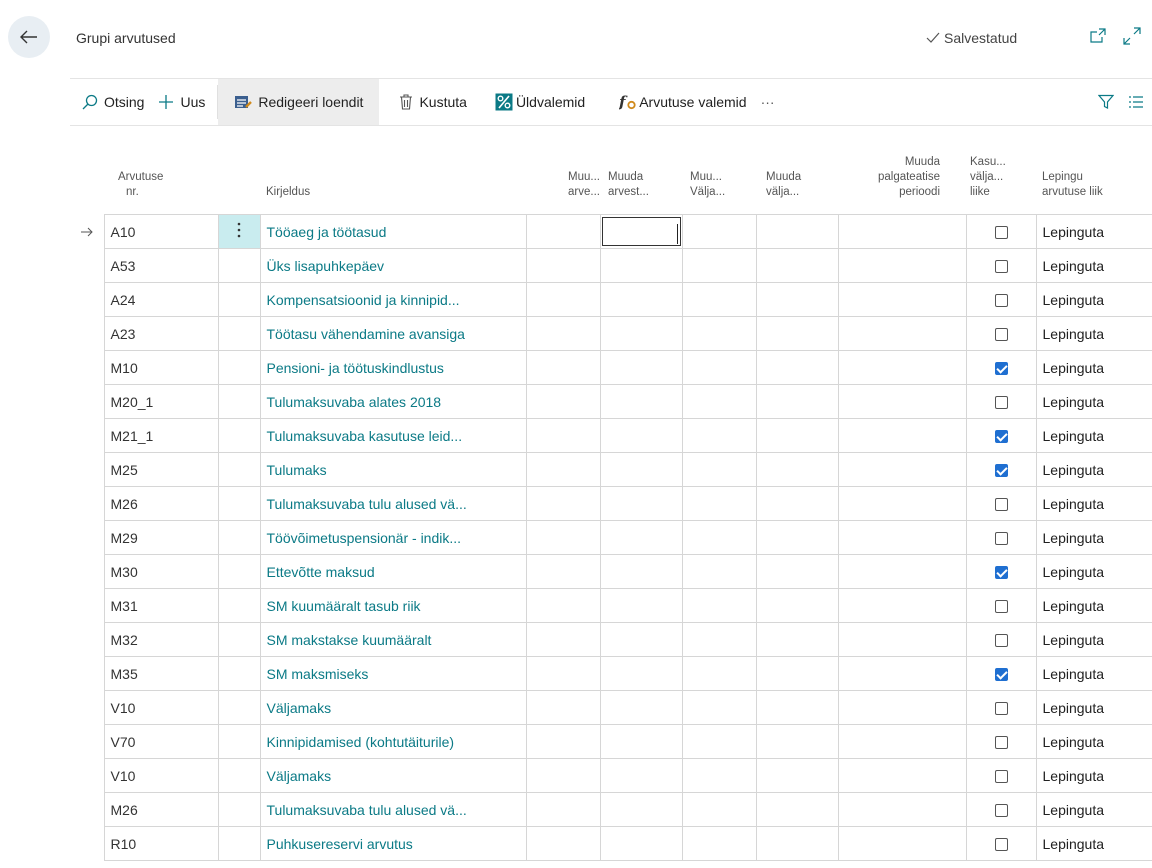 The height and width of the screenshot is (868, 1152). Describe the element at coordinates (773, 102) in the screenshot. I see `more-actions-button: ···` at that location.